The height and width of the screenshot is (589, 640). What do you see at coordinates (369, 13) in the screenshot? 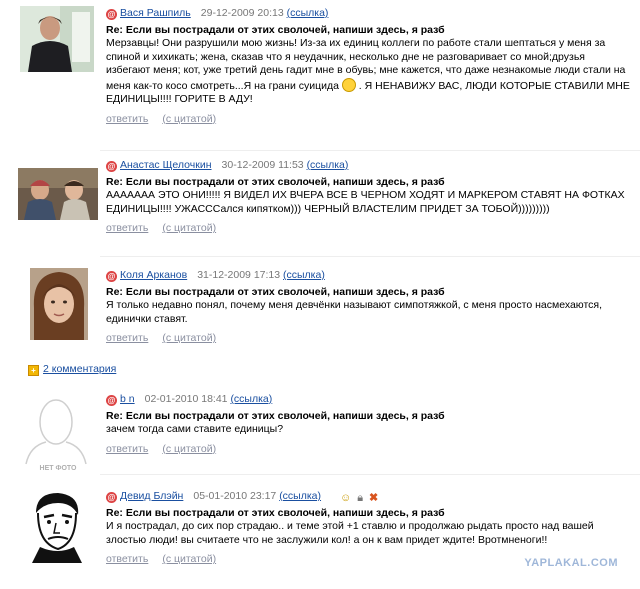
I see `comment-meta: @ Вася Рашпиль 29-12-2009 20:13 (ссылка)` at bounding box center [369, 13].